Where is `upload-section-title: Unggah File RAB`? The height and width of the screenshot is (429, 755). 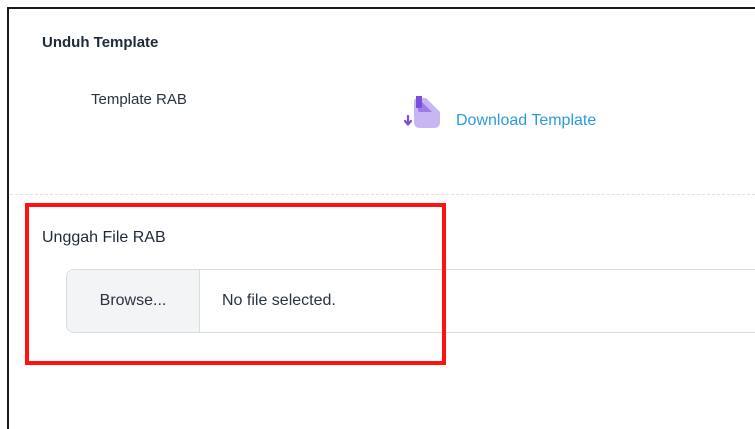
upload-section-title: Unggah File RAB is located at coordinates (104, 237).